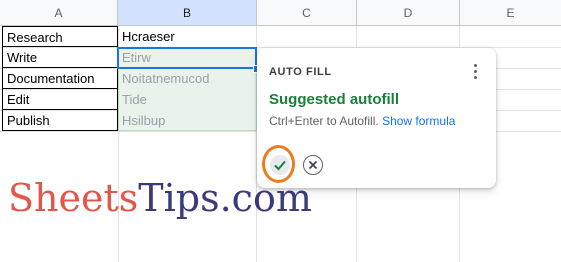 This screenshot has width=561, height=262. I want to click on autofill-shortcut-text: Ctrl+Enter to Autofill., so click(324, 121).